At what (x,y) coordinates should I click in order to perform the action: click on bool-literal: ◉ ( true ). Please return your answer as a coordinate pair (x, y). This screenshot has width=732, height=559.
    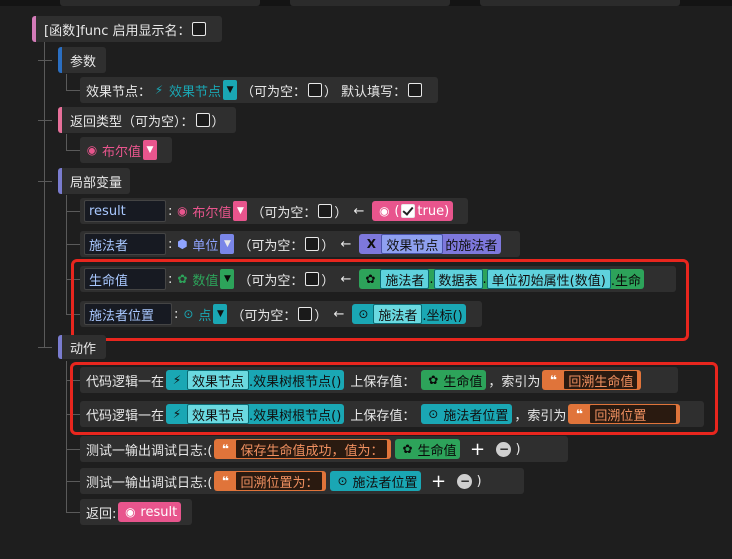
    Looking at the image, I should click on (413, 211).